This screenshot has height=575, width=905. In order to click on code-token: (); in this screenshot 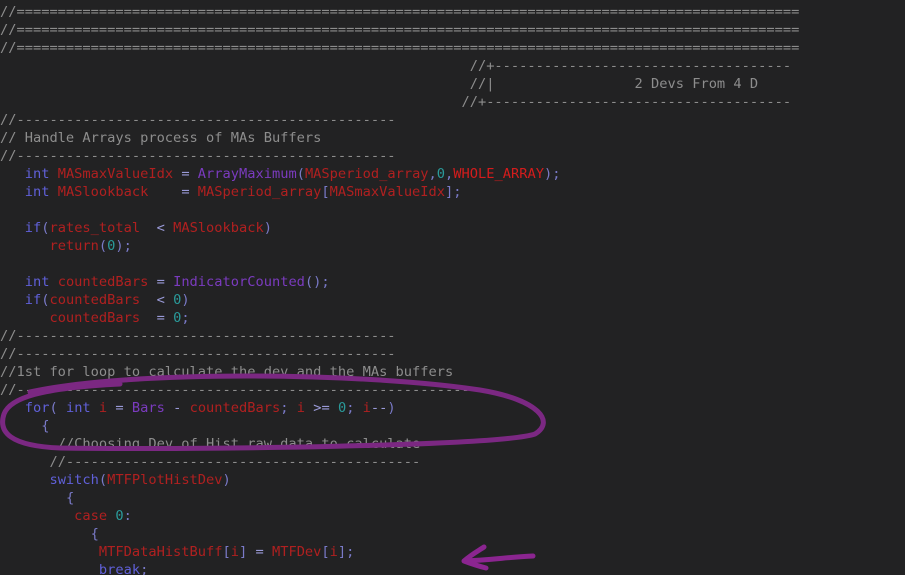, I will do `click(317, 282)`.